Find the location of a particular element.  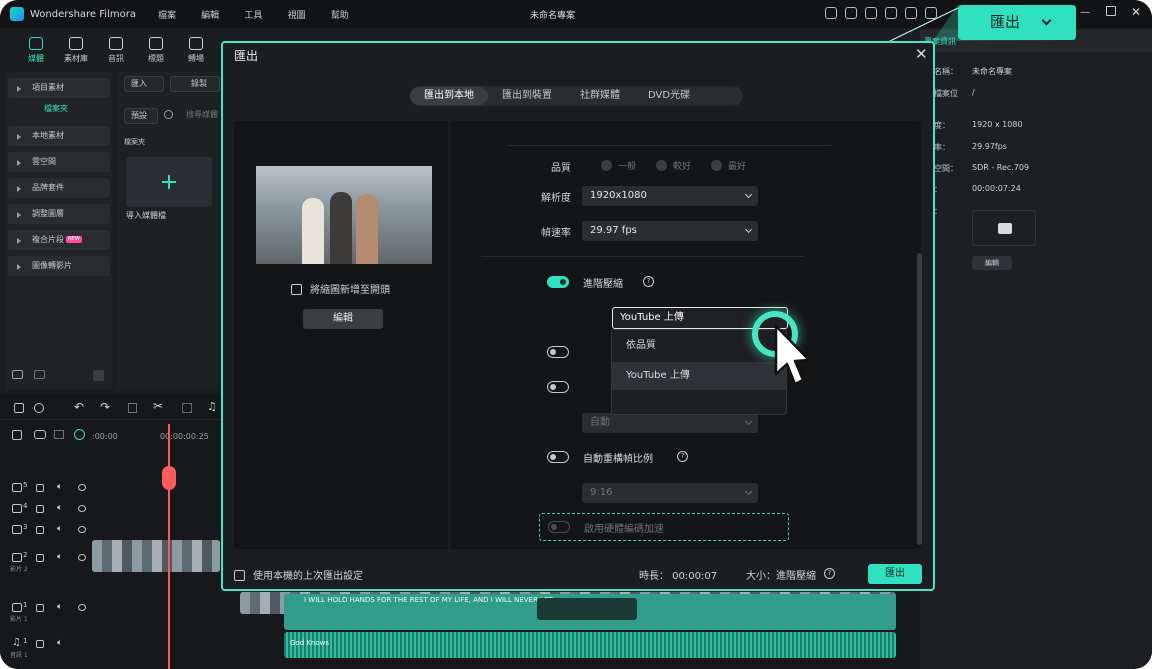

resolution-select: 1920x1080 is located at coordinates (670, 196).